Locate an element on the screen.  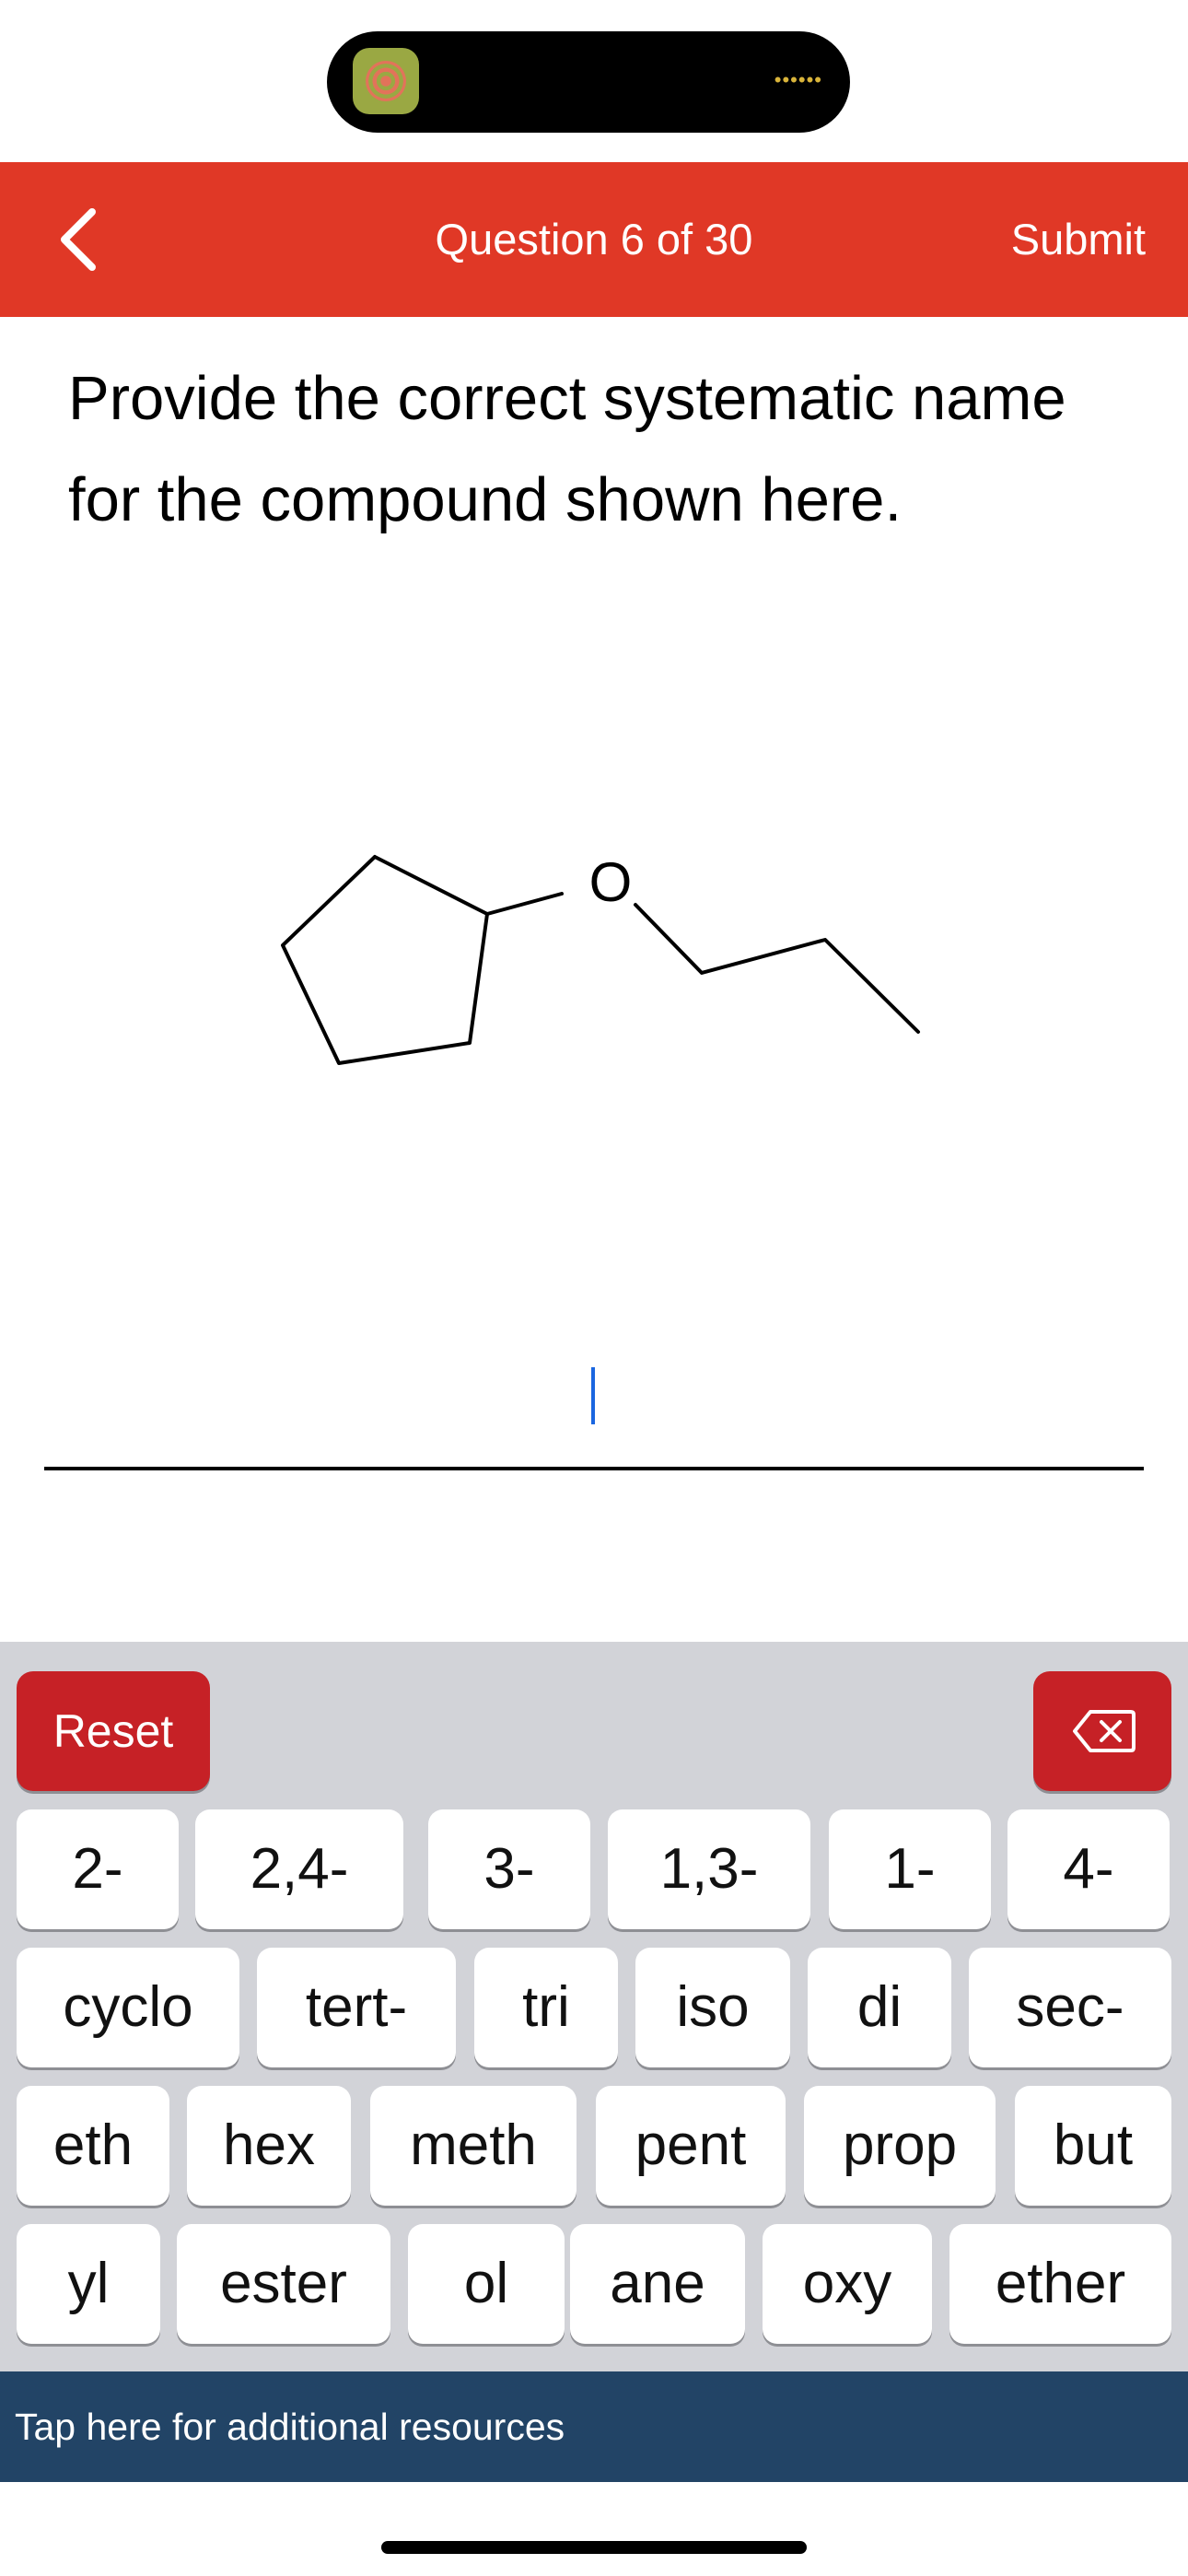
back-button is located at coordinates (85, 239).